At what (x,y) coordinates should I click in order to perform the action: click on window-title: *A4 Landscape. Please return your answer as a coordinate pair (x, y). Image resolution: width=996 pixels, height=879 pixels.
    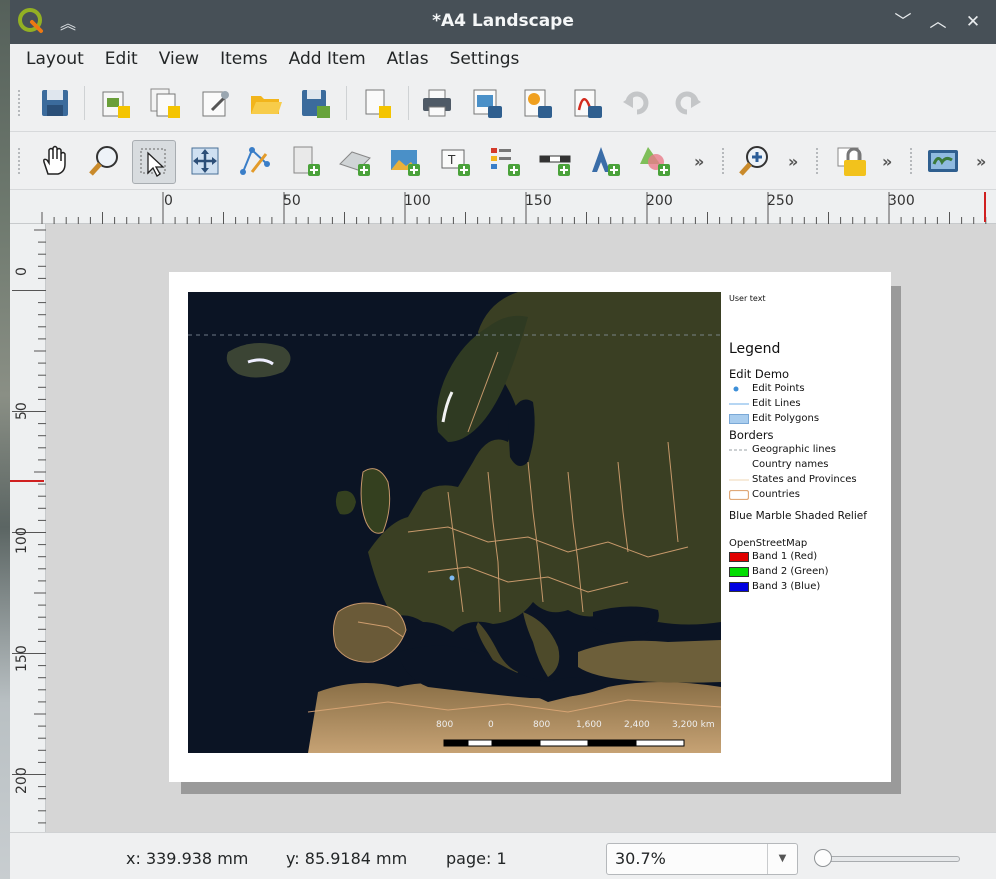
    Looking at the image, I should click on (503, 21).